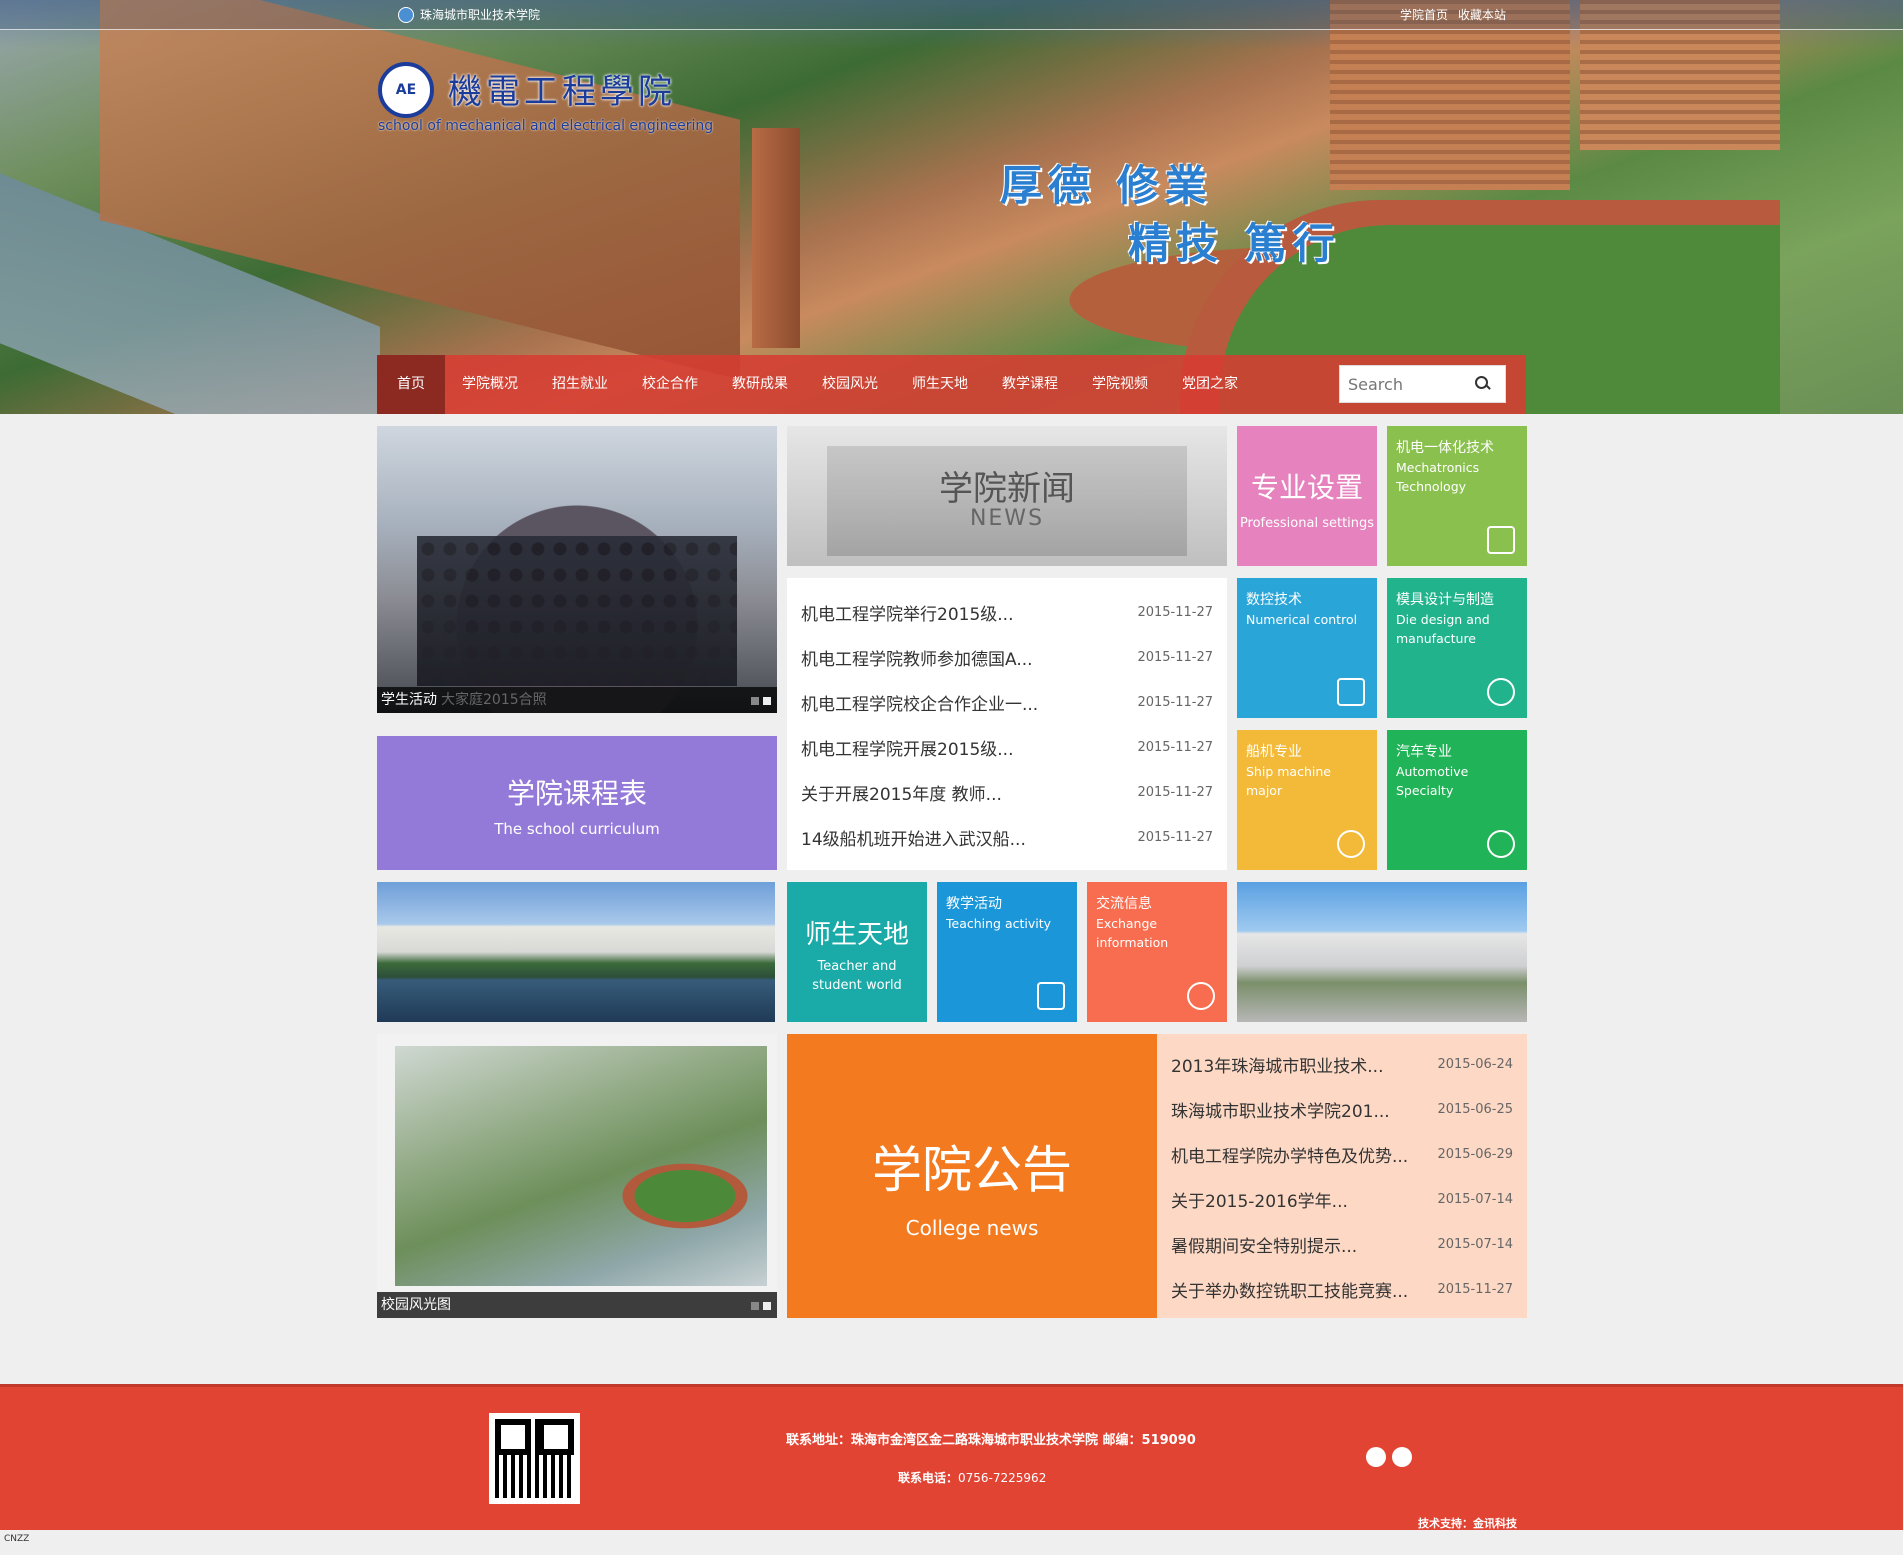  I want to click on tile-automotive: 汽车专业 Automotive Specialty, so click(1457, 800).